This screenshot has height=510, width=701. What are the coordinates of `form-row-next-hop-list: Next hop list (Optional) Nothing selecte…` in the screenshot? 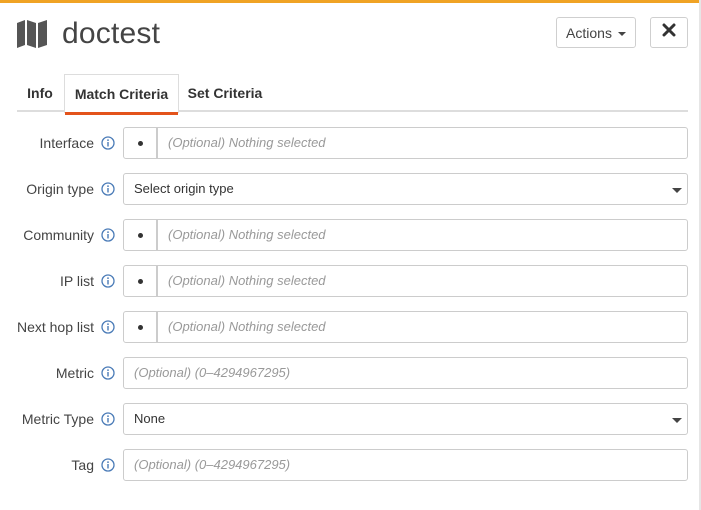 It's located at (350, 327).